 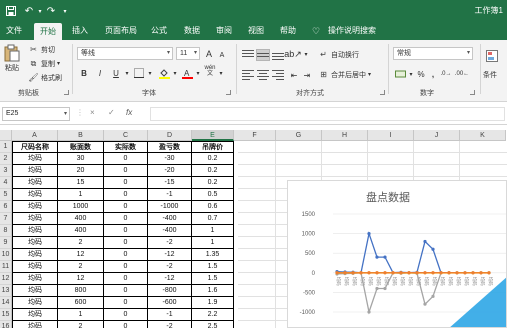 I want to click on orientation-dropdown-icon: ▾, so click(x=306, y=54).